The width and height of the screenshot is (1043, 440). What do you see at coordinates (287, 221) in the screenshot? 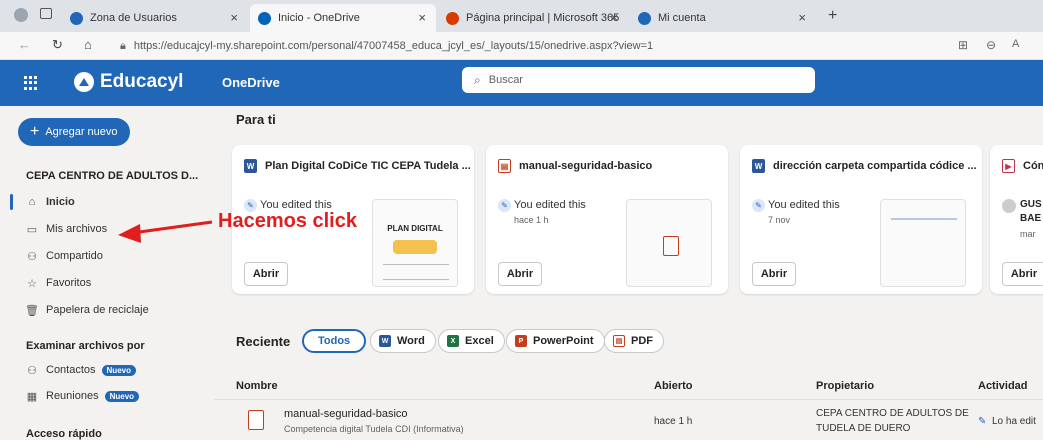
I see `annotation-label: Hacemos click` at bounding box center [287, 221].